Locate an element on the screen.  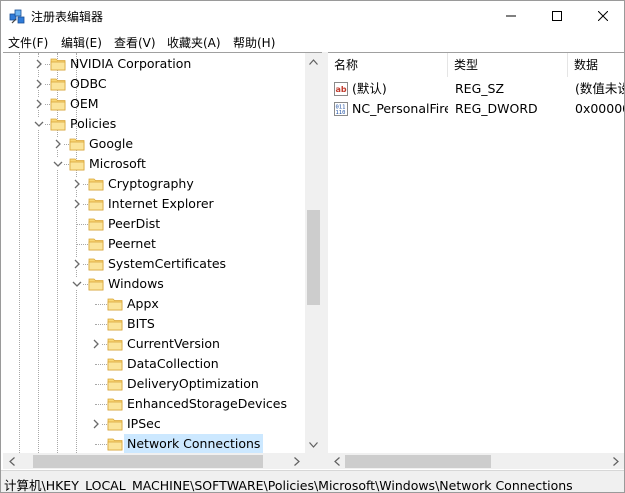
tree-node: Peernet is located at coordinates (154, 244).